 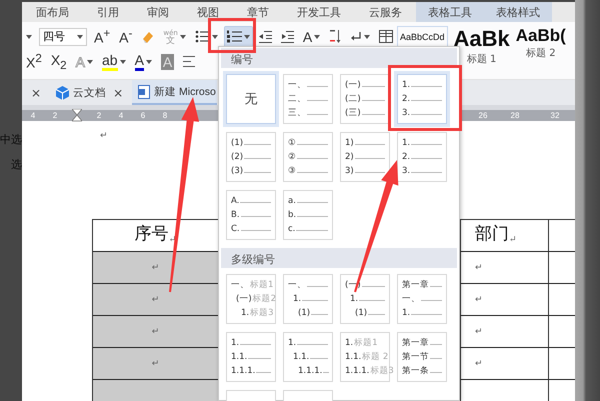 I want to click on numbered-list-icon, so click(x=234, y=36).